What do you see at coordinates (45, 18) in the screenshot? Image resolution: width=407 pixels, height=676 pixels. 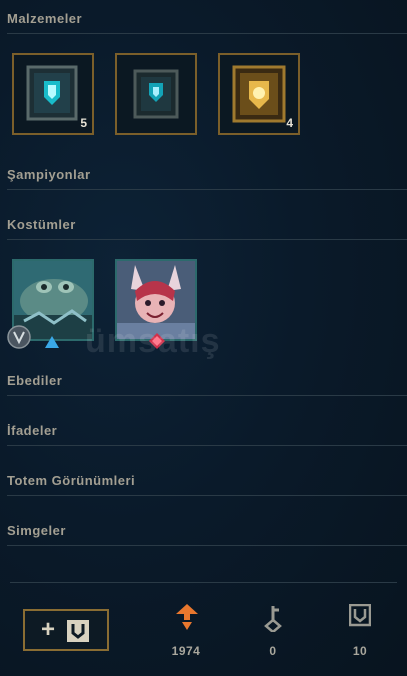 I see `materials-title: Malzemeler` at bounding box center [45, 18].